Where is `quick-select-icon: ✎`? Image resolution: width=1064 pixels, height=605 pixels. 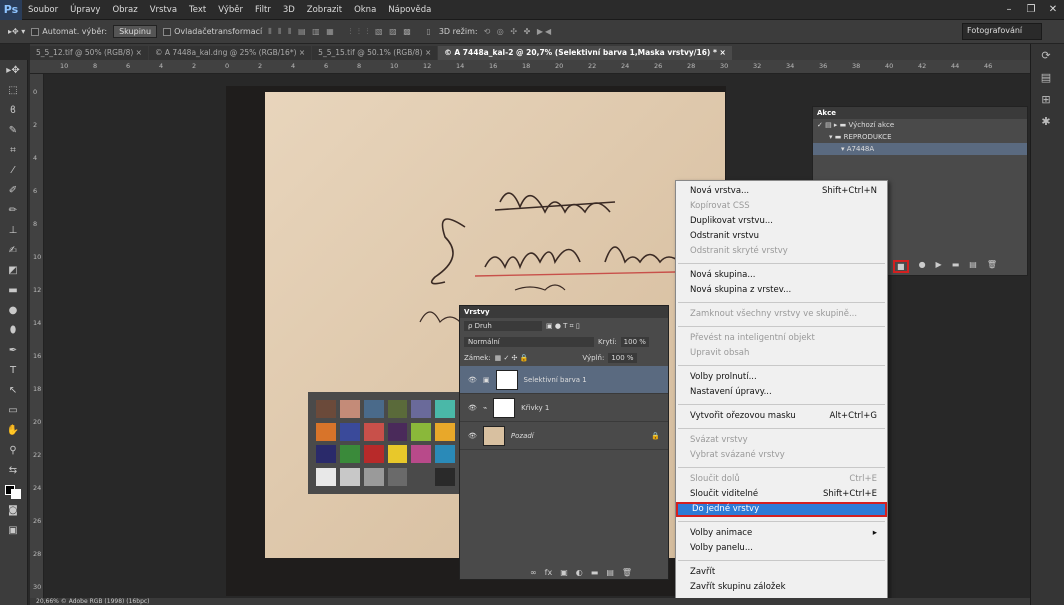 quick-select-icon: ✎ is located at coordinates (13, 130).